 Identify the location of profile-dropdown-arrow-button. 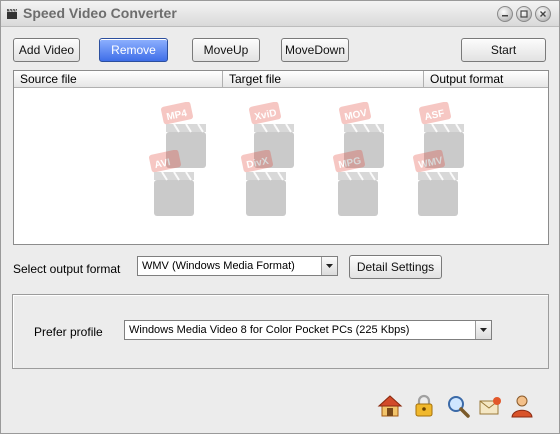
(483, 330).